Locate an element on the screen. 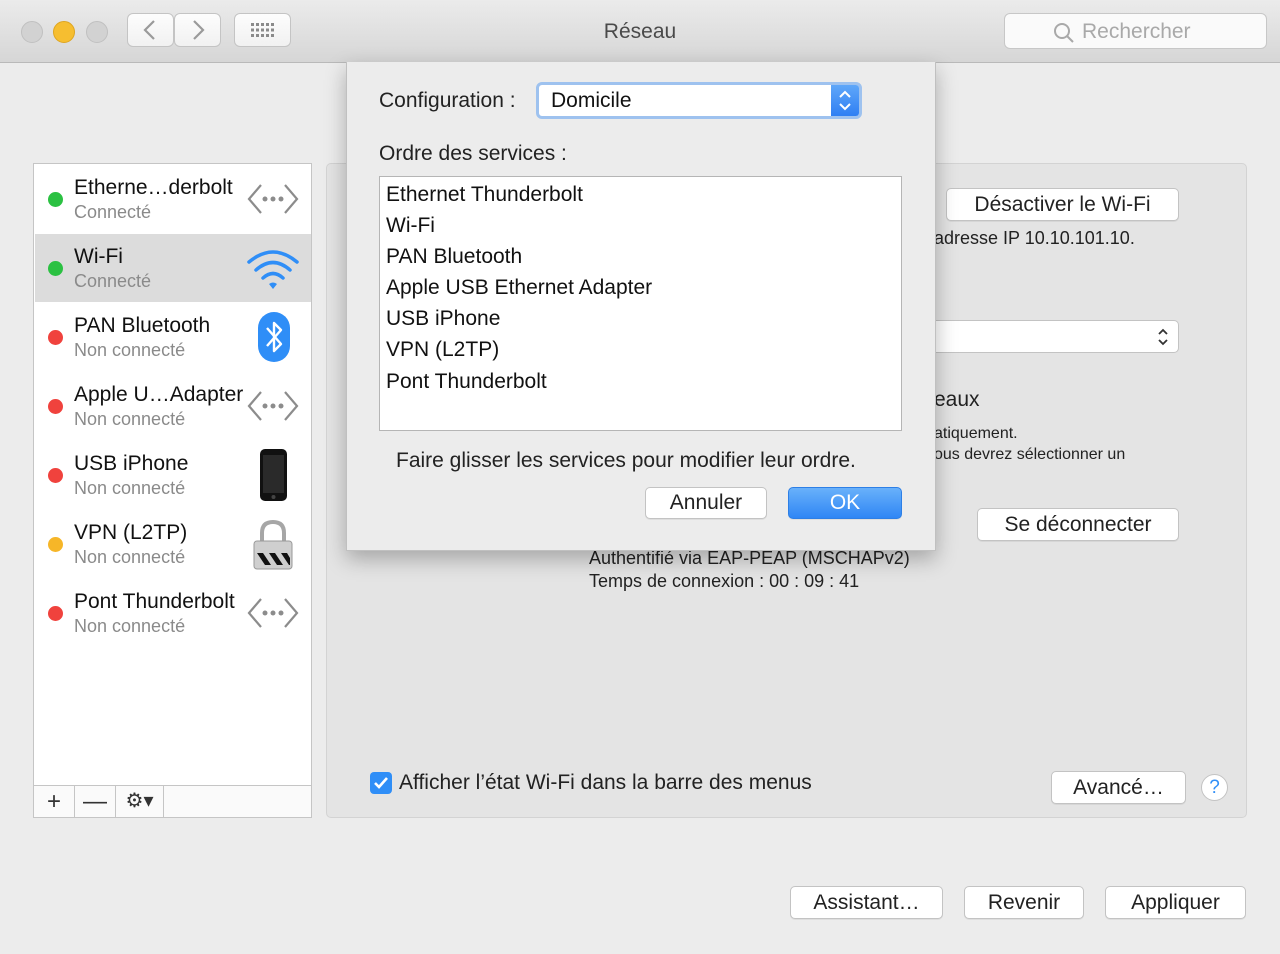 This screenshot has height=954, width=1280. service-item-pont-thunderbolt: Pont Thunderbolt Non connecté is located at coordinates (173, 613).